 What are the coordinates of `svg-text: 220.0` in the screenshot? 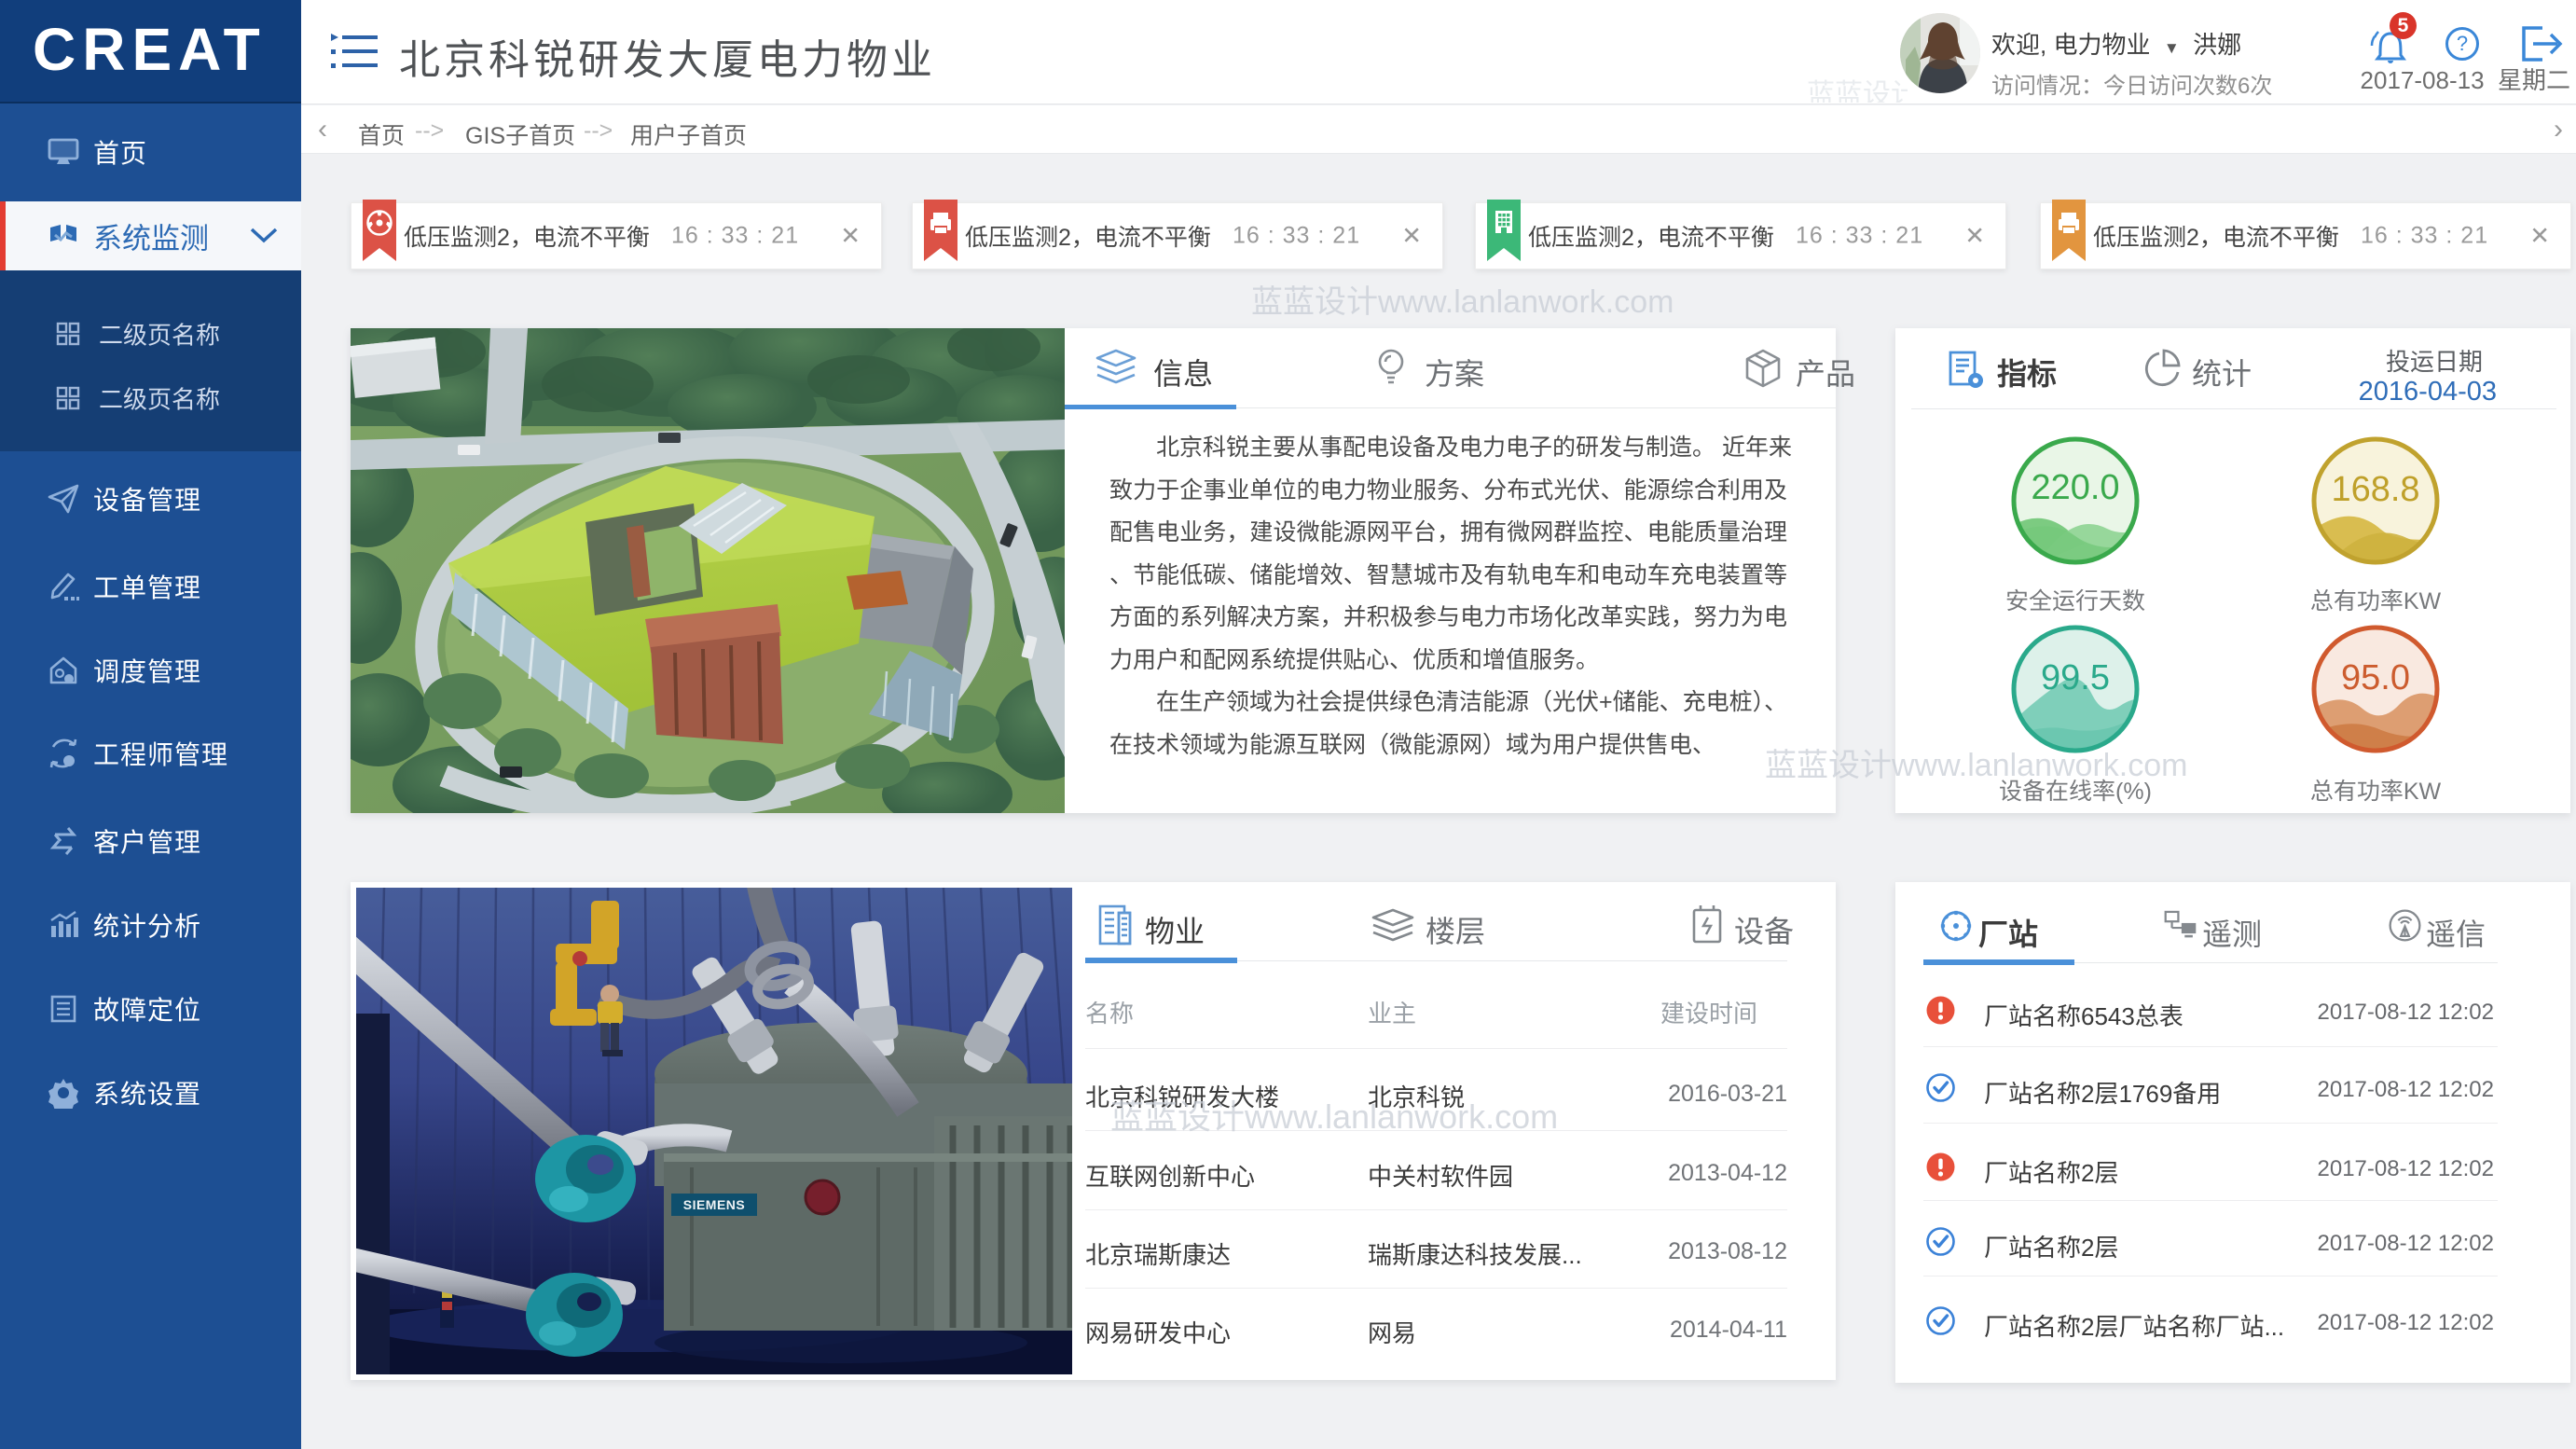 It's located at (2075, 487).